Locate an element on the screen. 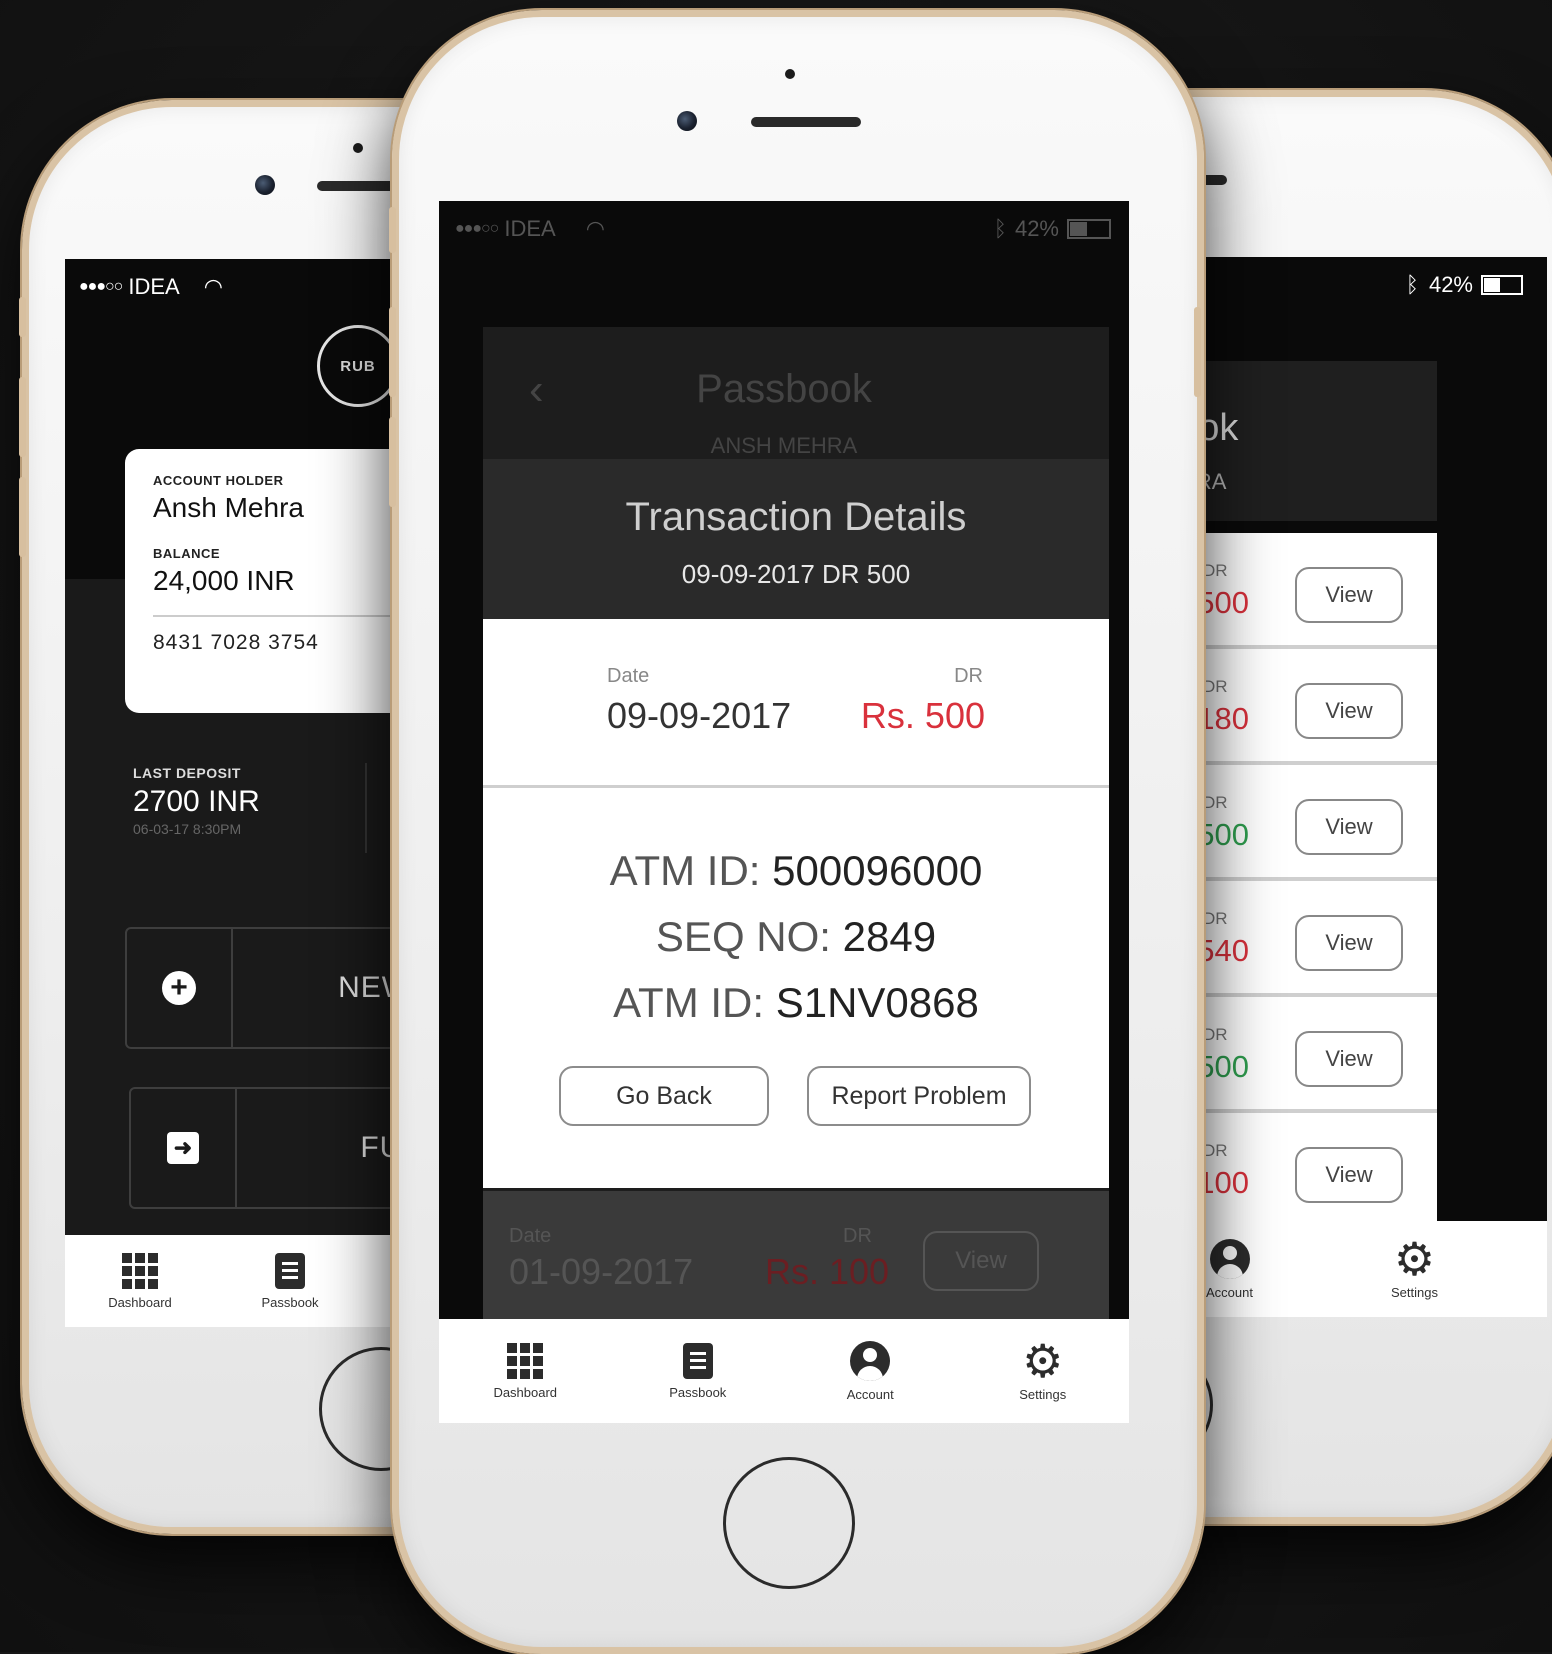  modal-title: Transaction Details is located at coordinates (796, 517).